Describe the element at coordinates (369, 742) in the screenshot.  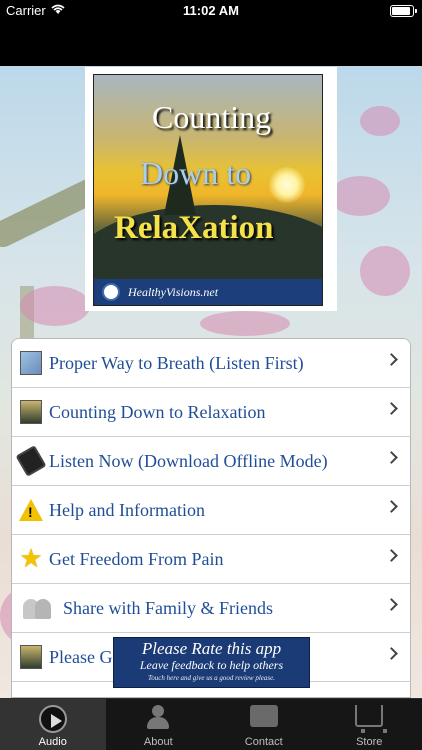
I see `tab-label: Store` at that location.